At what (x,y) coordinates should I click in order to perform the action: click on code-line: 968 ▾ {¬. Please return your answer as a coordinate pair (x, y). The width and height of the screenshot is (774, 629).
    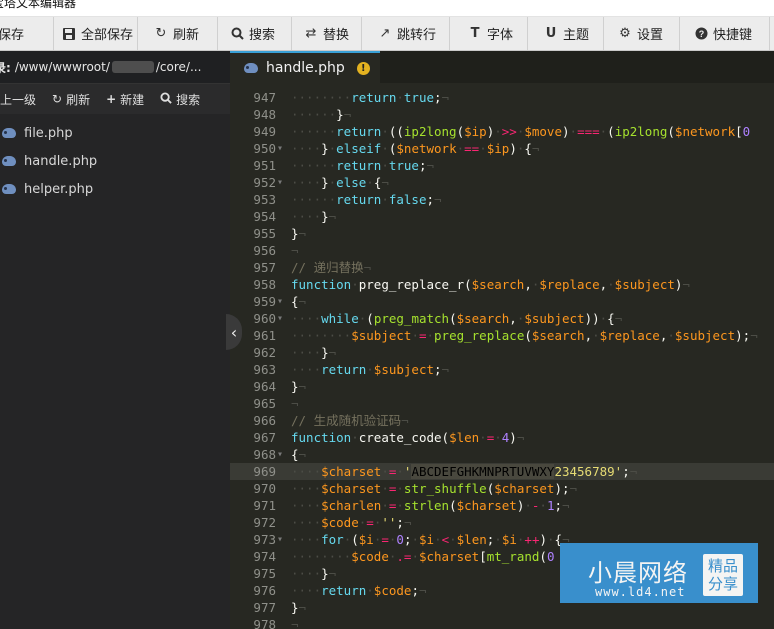
    Looking at the image, I should click on (502, 454).